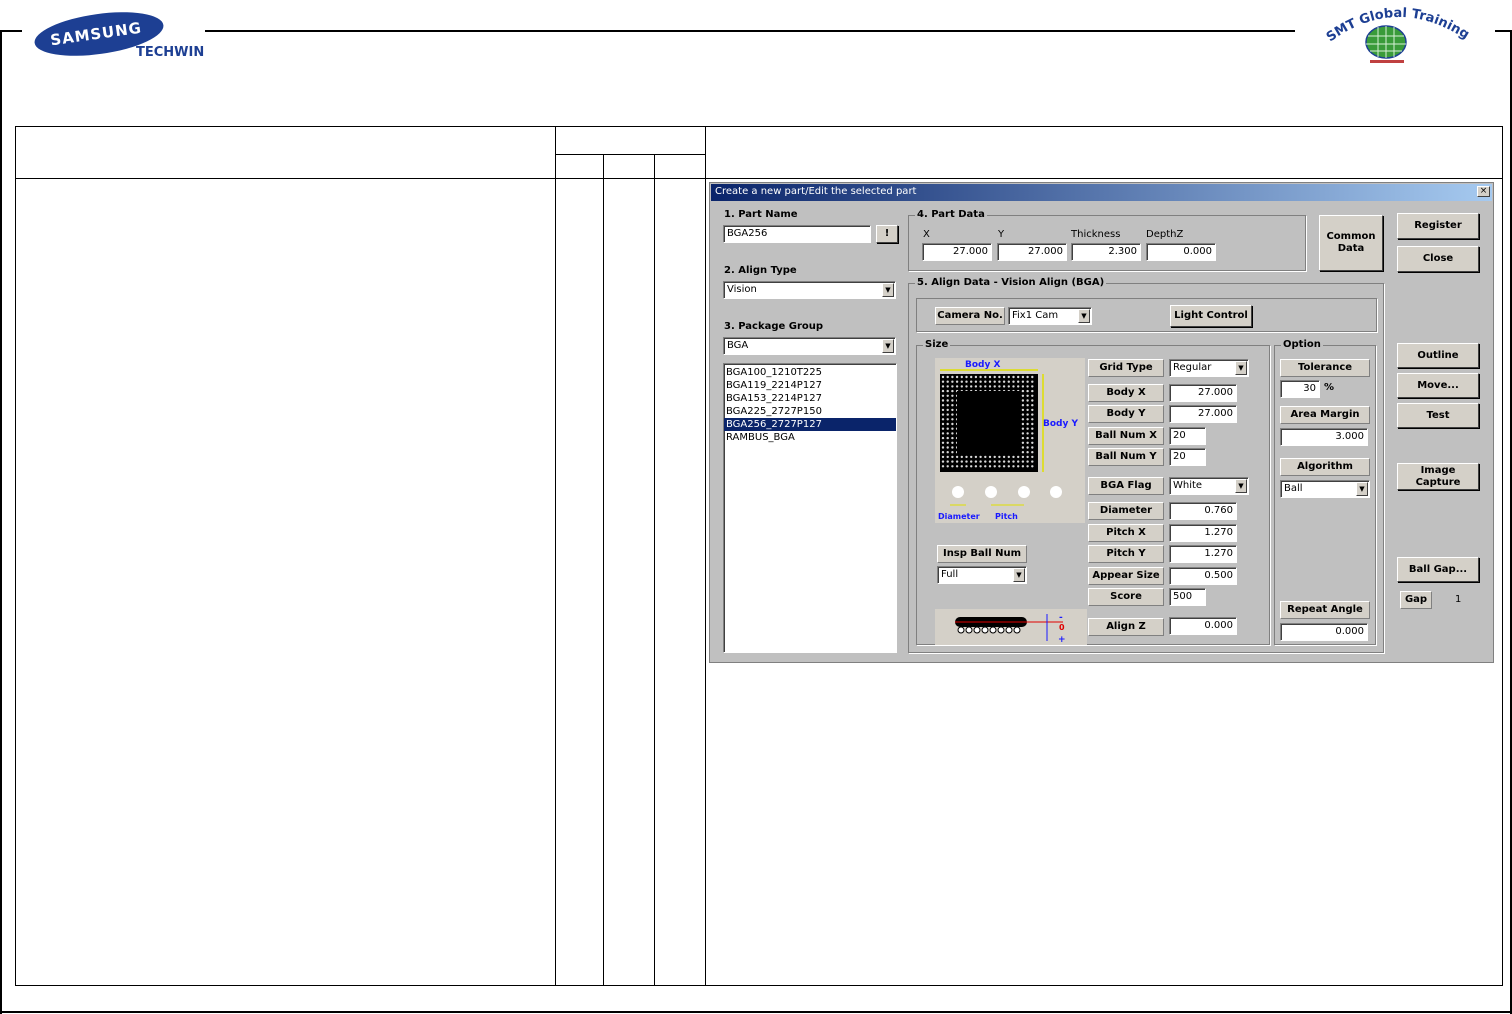 Image resolution: width=1512 pixels, height=1014 pixels. I want to click on side-minus-label: -, so click(1061, 618).